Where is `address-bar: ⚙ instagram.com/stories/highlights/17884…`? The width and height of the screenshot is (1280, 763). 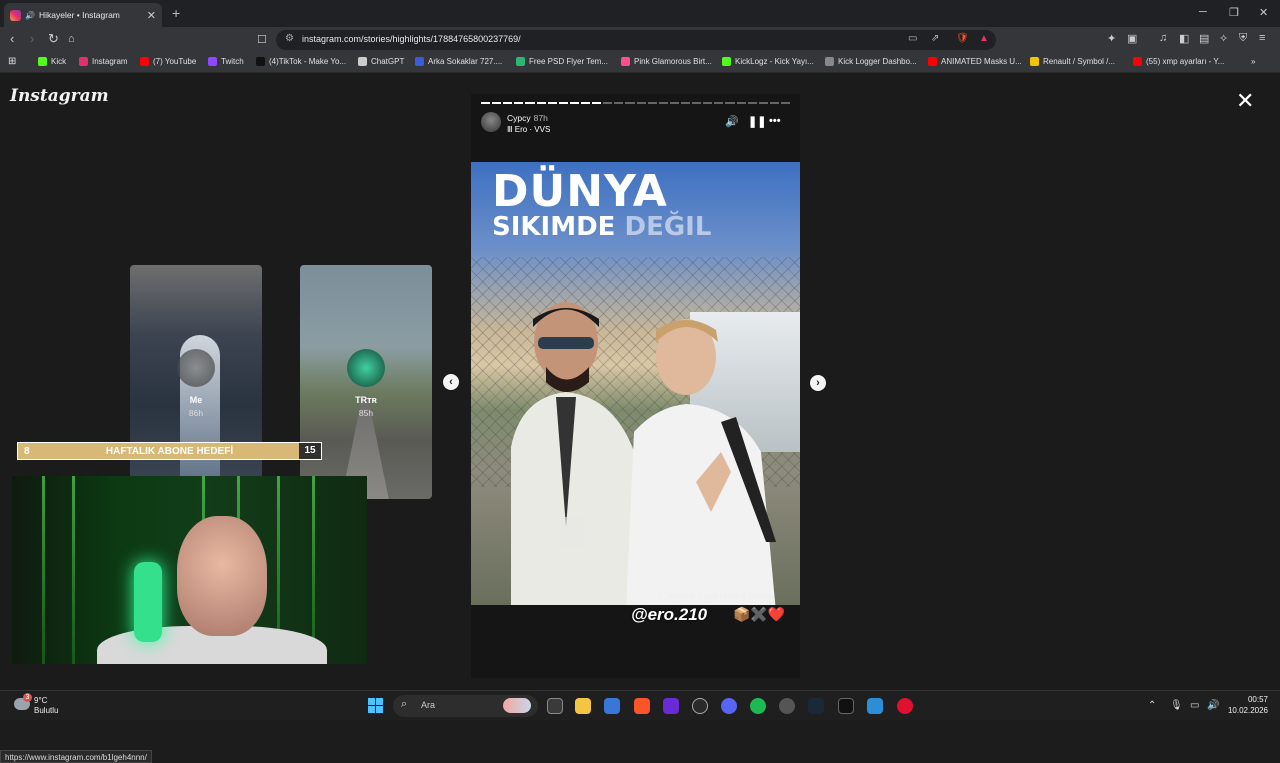
address-bar: ⚙ instagram.com/stories/highlights/17884… is located at coordinates (636, 40).